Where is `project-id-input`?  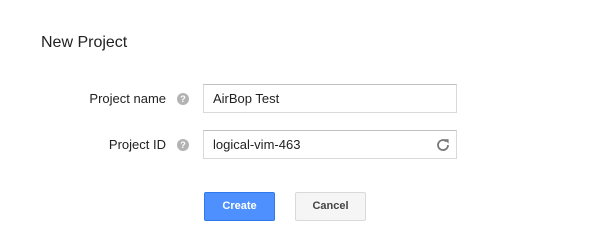 project-id-input is located at coordinates (330, 144).